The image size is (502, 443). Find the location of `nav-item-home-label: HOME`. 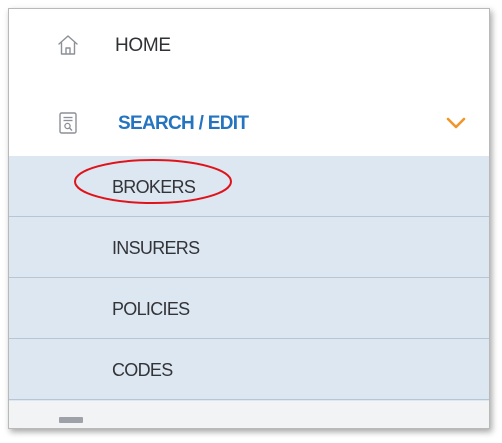

nav-item-home-label: HOME is located at coordinates (143, 45).